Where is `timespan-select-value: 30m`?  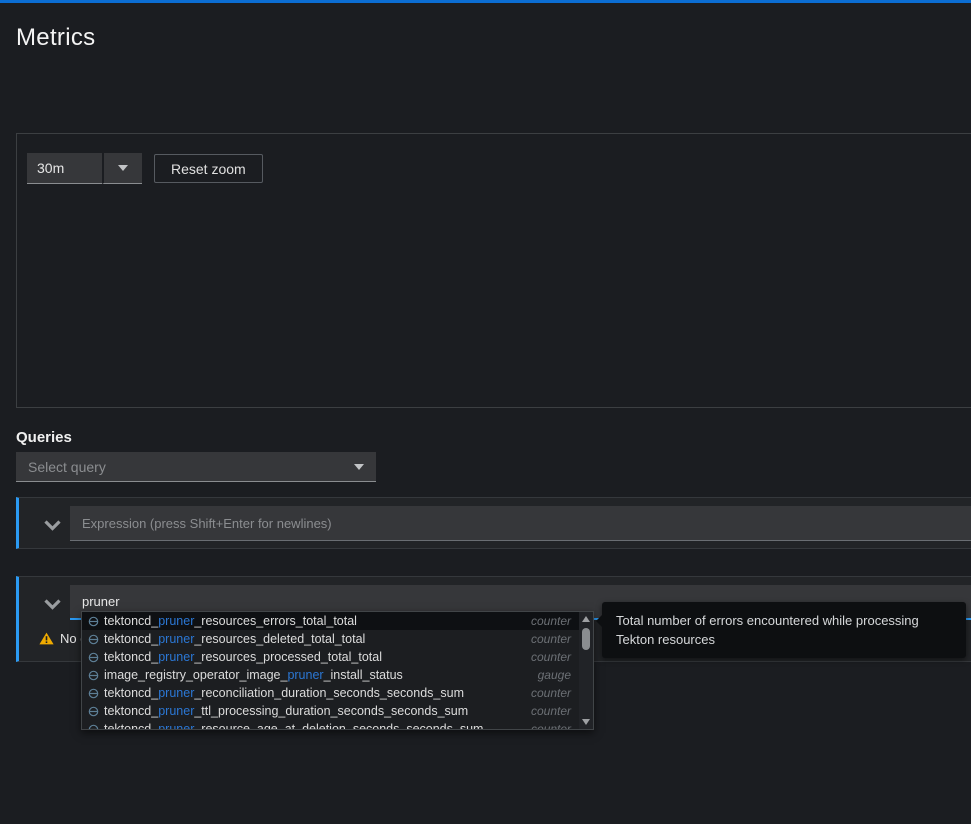 timespan-select-value: 30m is located at coordinates (64, 168).